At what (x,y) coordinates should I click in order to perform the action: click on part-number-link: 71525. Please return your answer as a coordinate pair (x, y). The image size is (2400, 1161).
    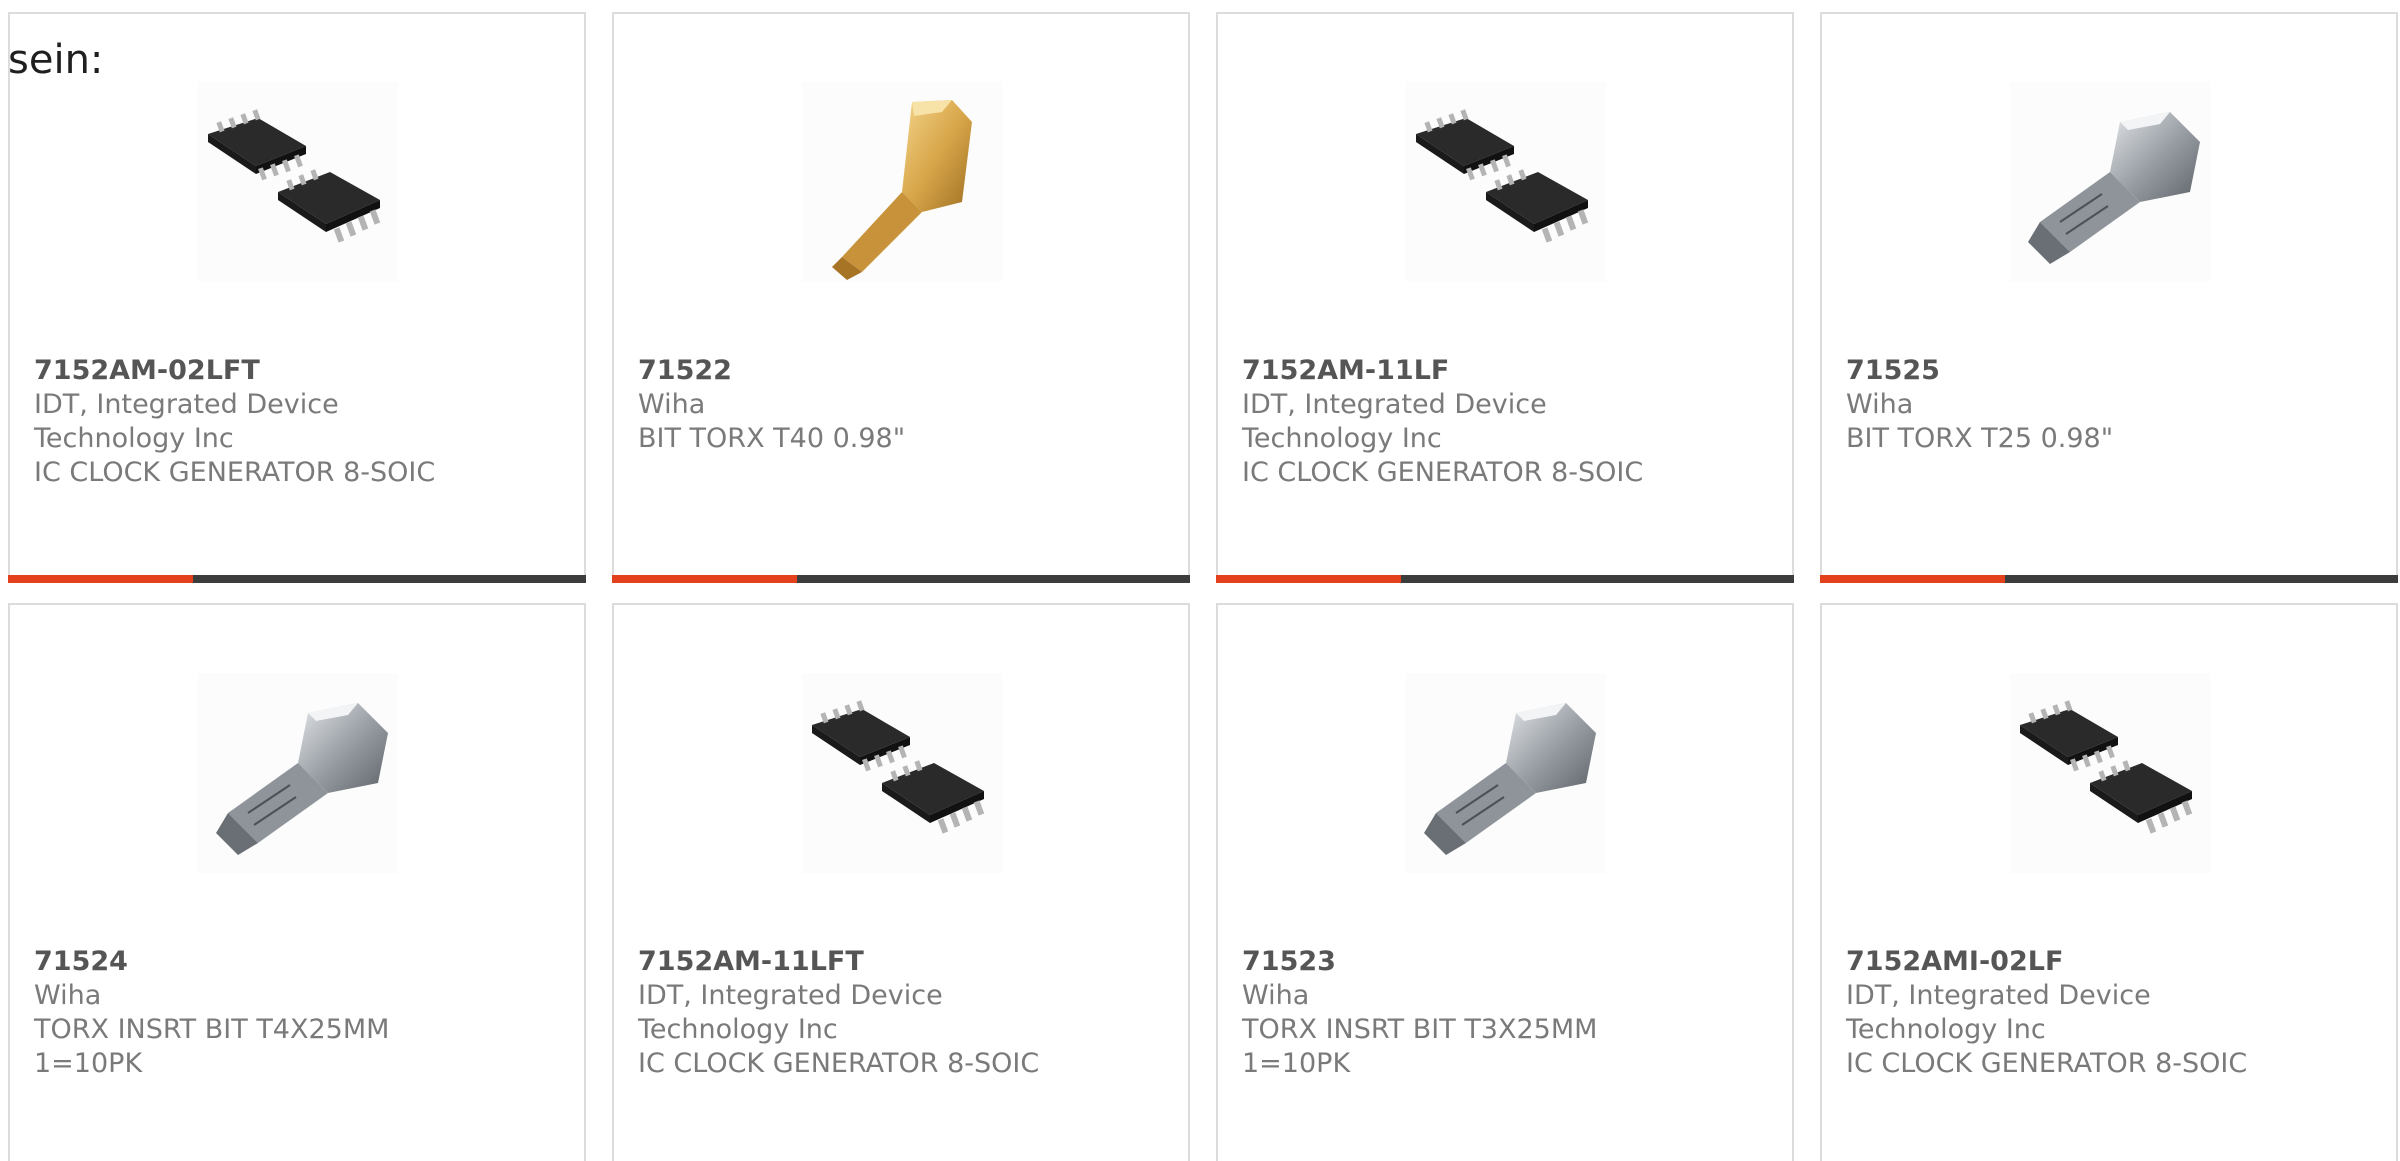
    Looking at the image, I should click on (2106, 371).